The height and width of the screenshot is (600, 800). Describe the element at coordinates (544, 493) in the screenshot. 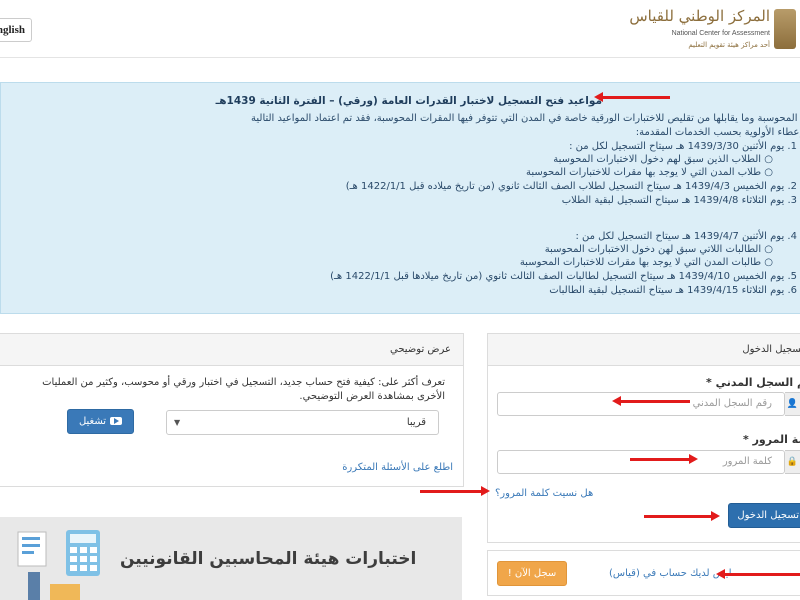

I see `forgot-password-link: هل نسيت كلمة المرور؟` at that location.